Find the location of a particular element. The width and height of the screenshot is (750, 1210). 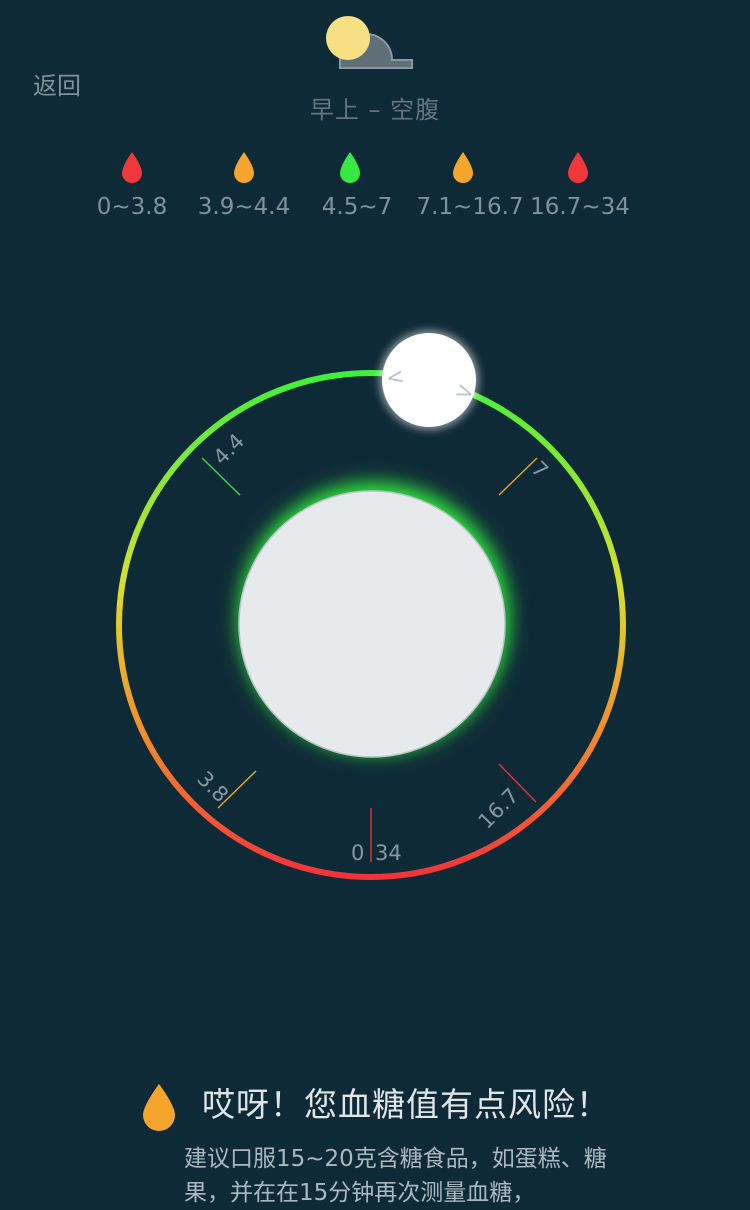

tick-label-16-7: 16.7 is located at coordinates (499, 808).